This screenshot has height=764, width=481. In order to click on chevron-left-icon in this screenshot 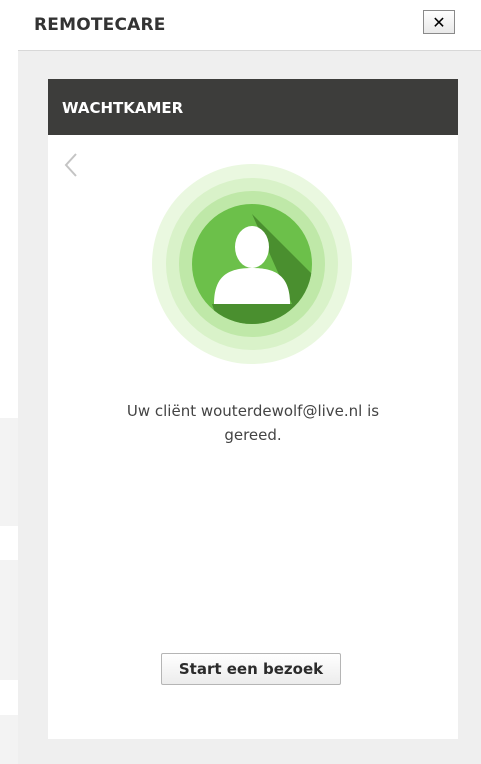, I will do `click(70, 165)`.